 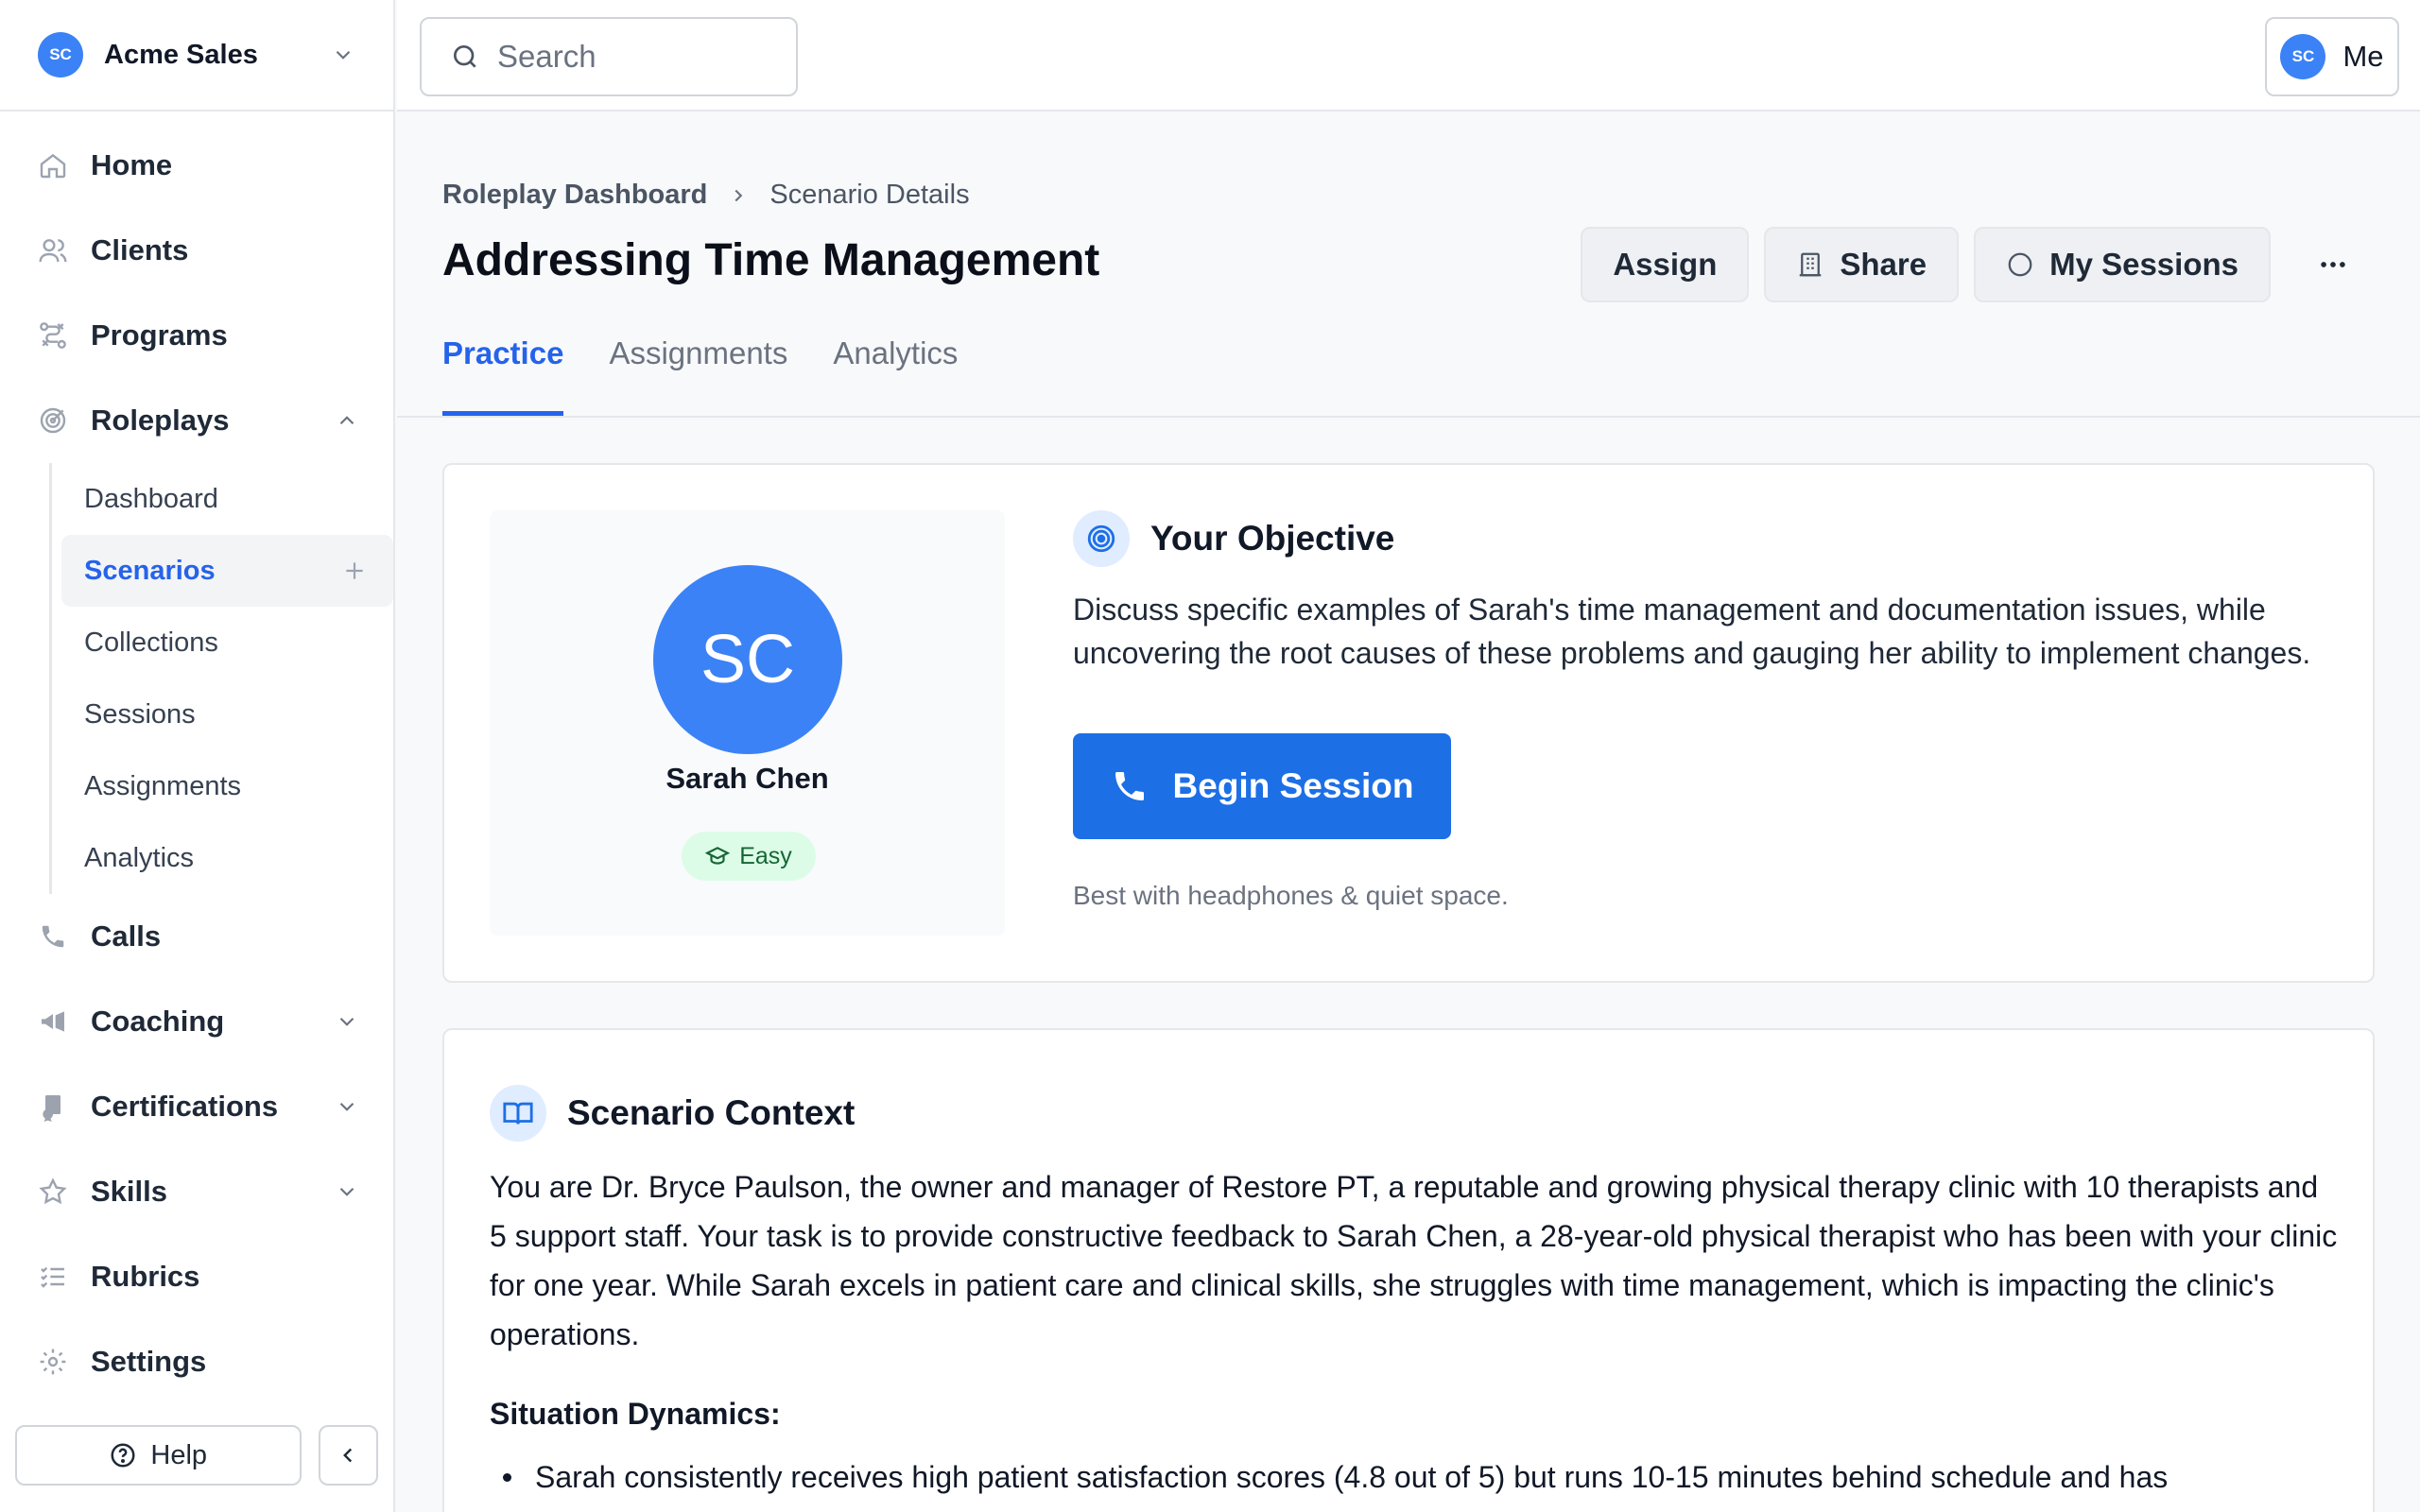 What do you see at coordinates (227, 643) in the screenshot?
I see `sidebar-subitem-collections: Collections` at bounding box center [227, 643].